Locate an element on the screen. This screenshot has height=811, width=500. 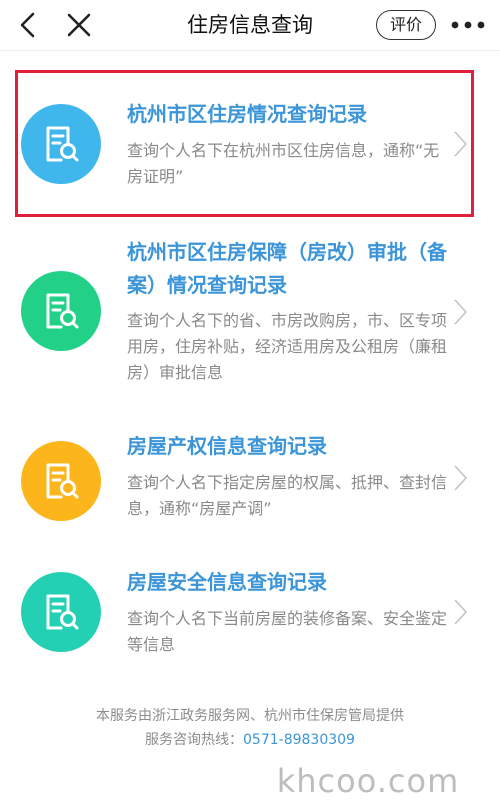
item-description: 查询个人名下指定房屋的权属、抵押、查封信息，通称“房屋产调” is located at coordinates (287, 495).